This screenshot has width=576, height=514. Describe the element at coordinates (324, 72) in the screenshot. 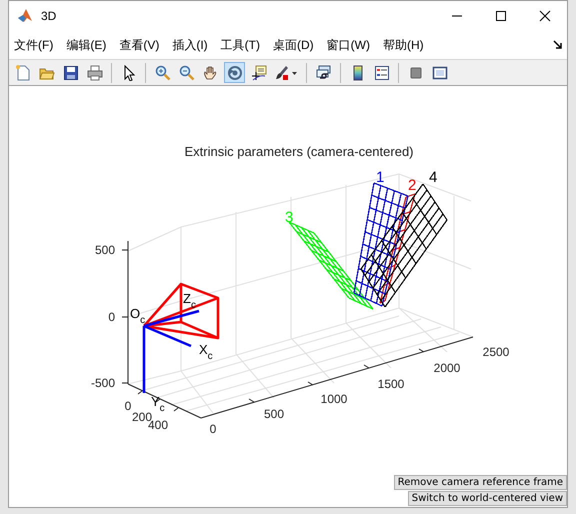

I see `link-icon` at that location.